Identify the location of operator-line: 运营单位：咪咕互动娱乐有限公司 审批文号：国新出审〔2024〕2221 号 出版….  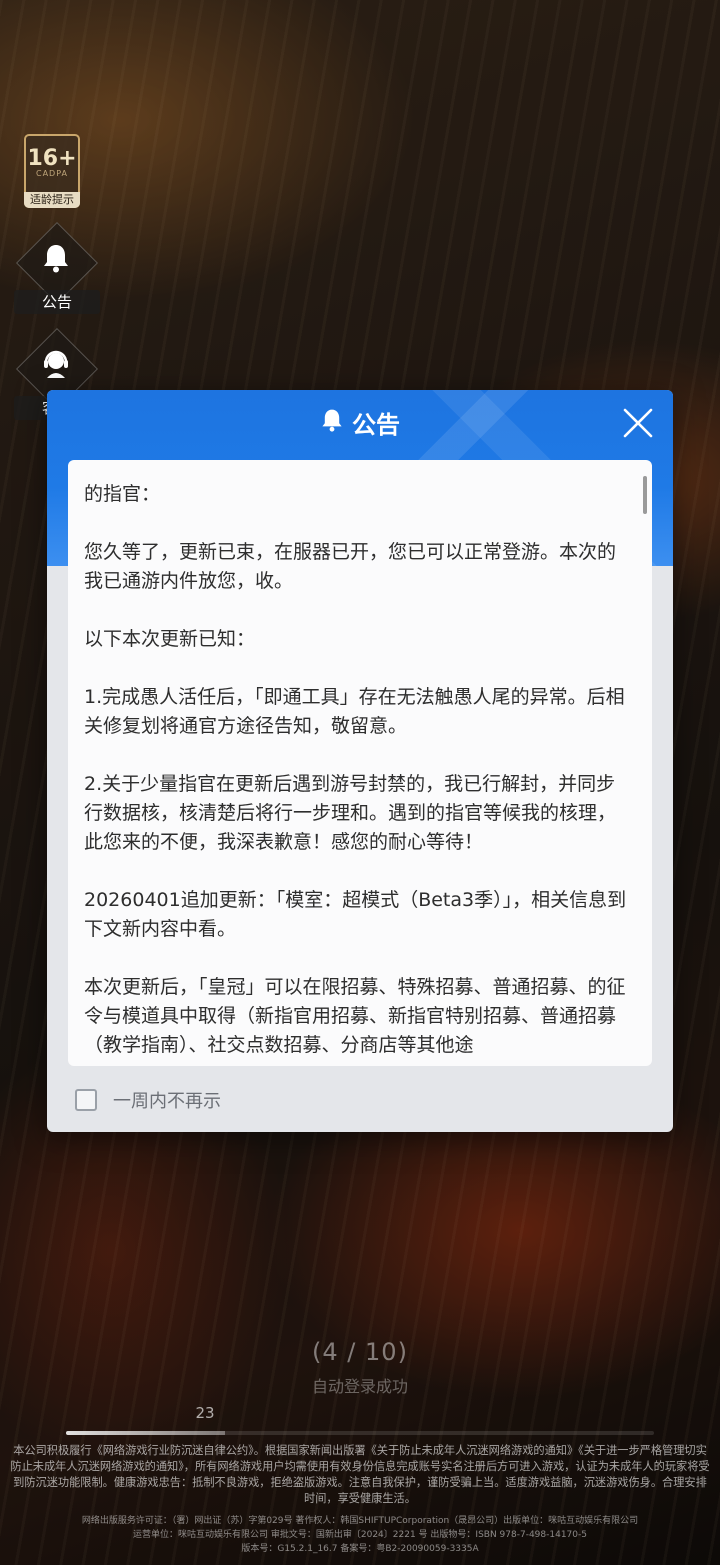
(360, 1535).